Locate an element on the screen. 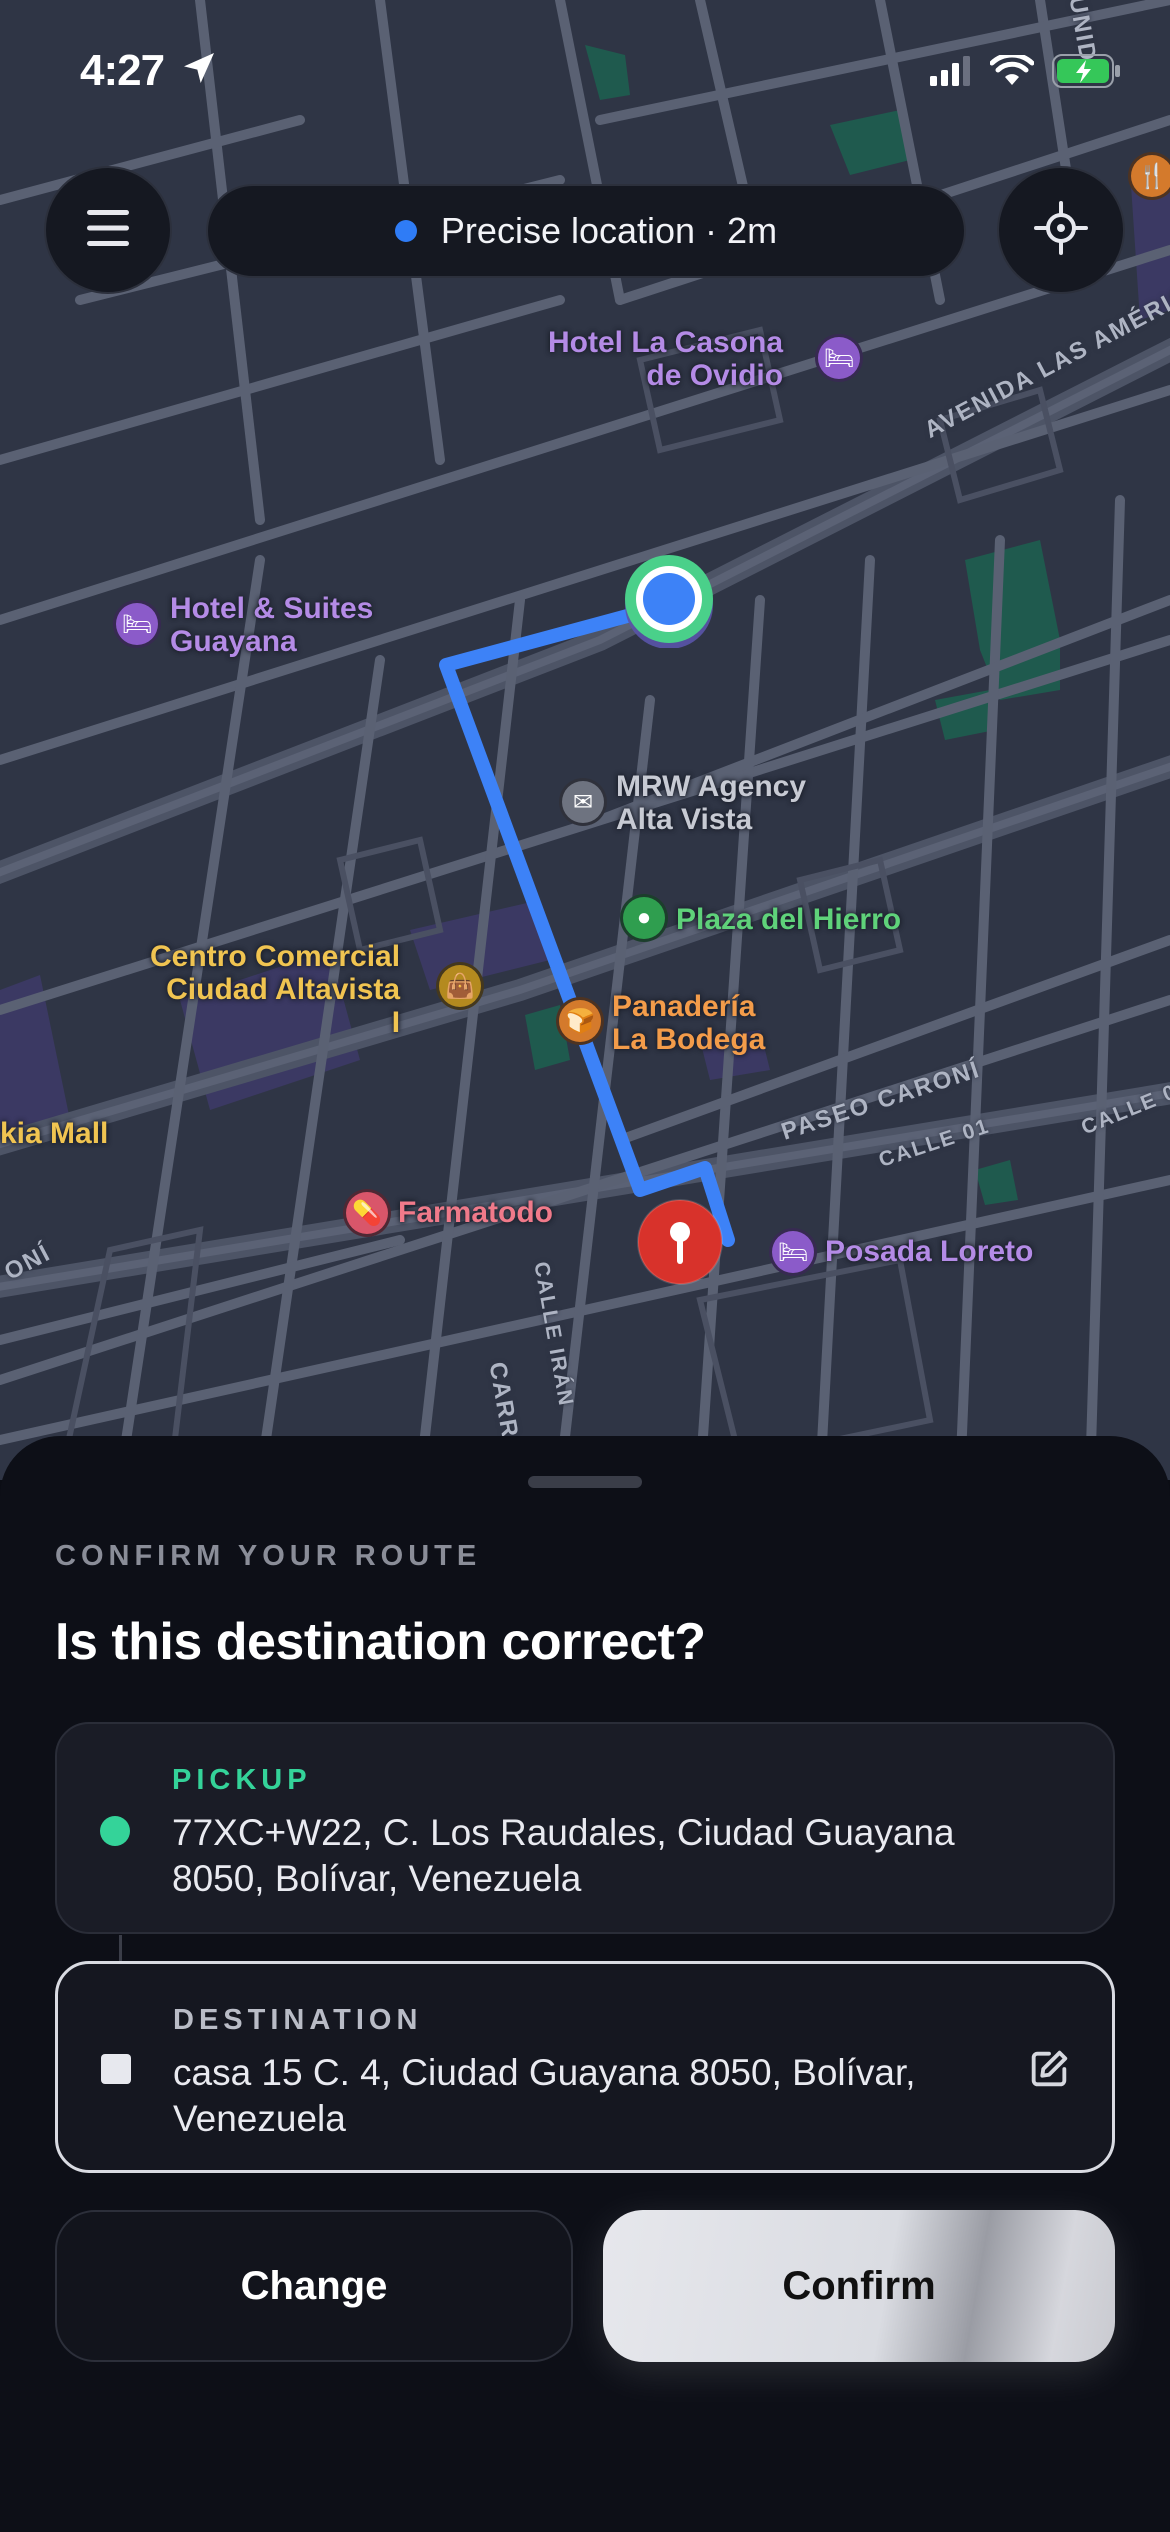 The height and width of the screenshot is (2532, 1170). route-connector is located at coordinates (120, 1948).